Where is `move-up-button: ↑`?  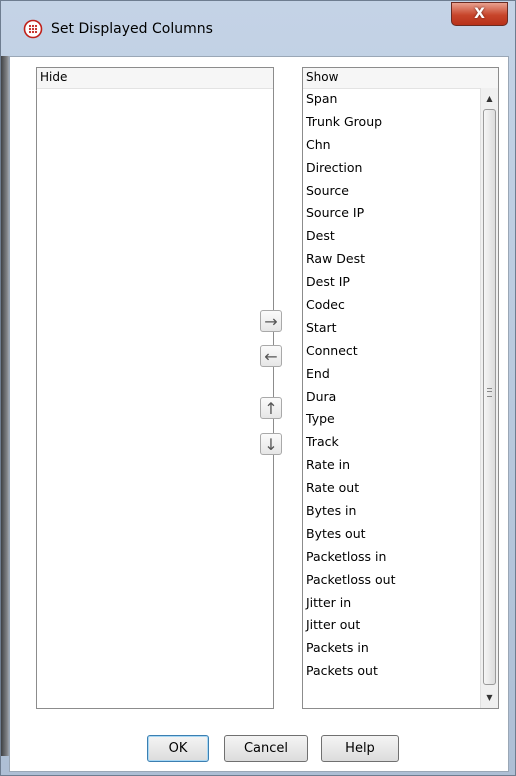 move-up-button: ↑ is located at coordinates (271, 408).